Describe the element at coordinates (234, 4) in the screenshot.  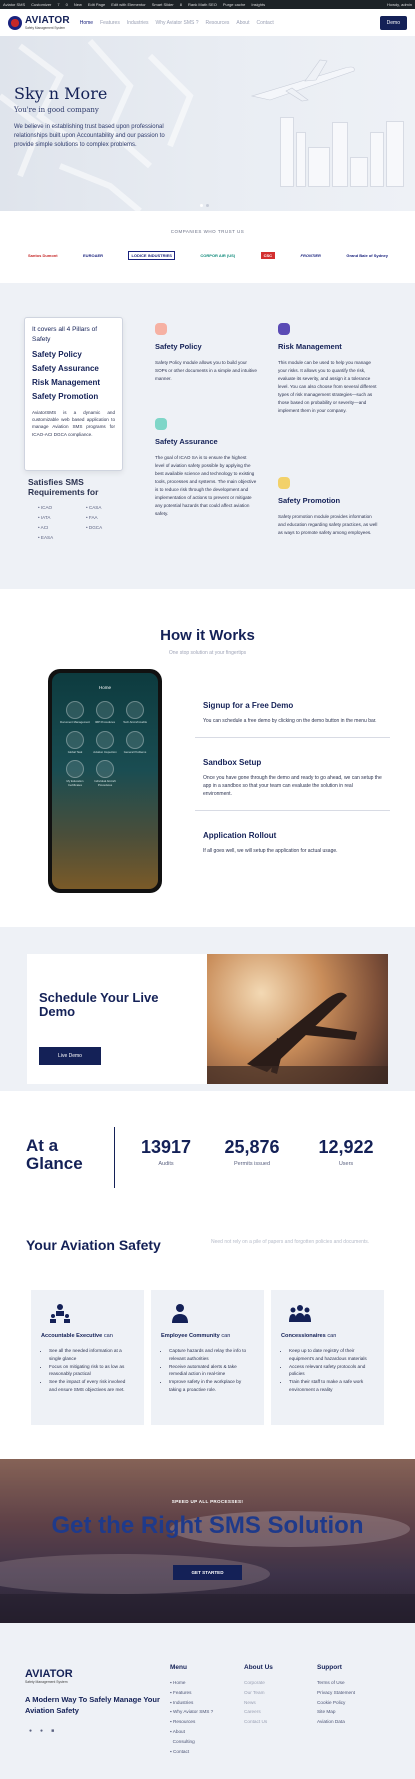
I see `admin-bar-item: Purge cache` at that location.